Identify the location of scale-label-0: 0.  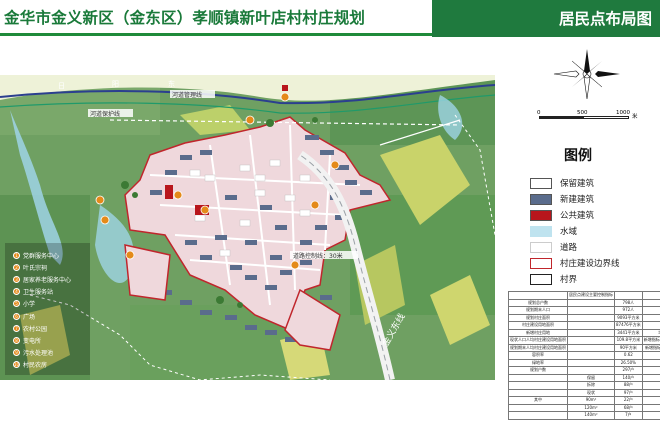
(539, 113).